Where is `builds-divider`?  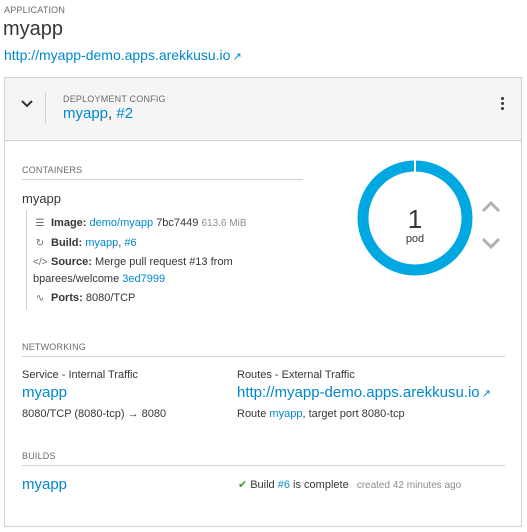
builds-divider is located at coordinates (263, 465).